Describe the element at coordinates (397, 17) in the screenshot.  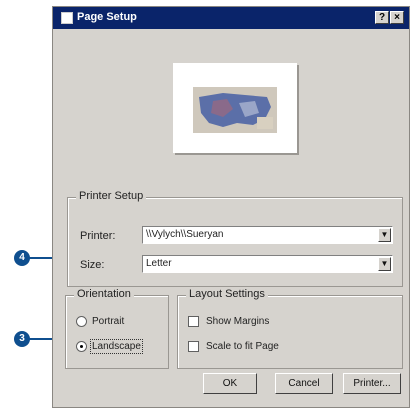
I see `close-button: ×` at that location.